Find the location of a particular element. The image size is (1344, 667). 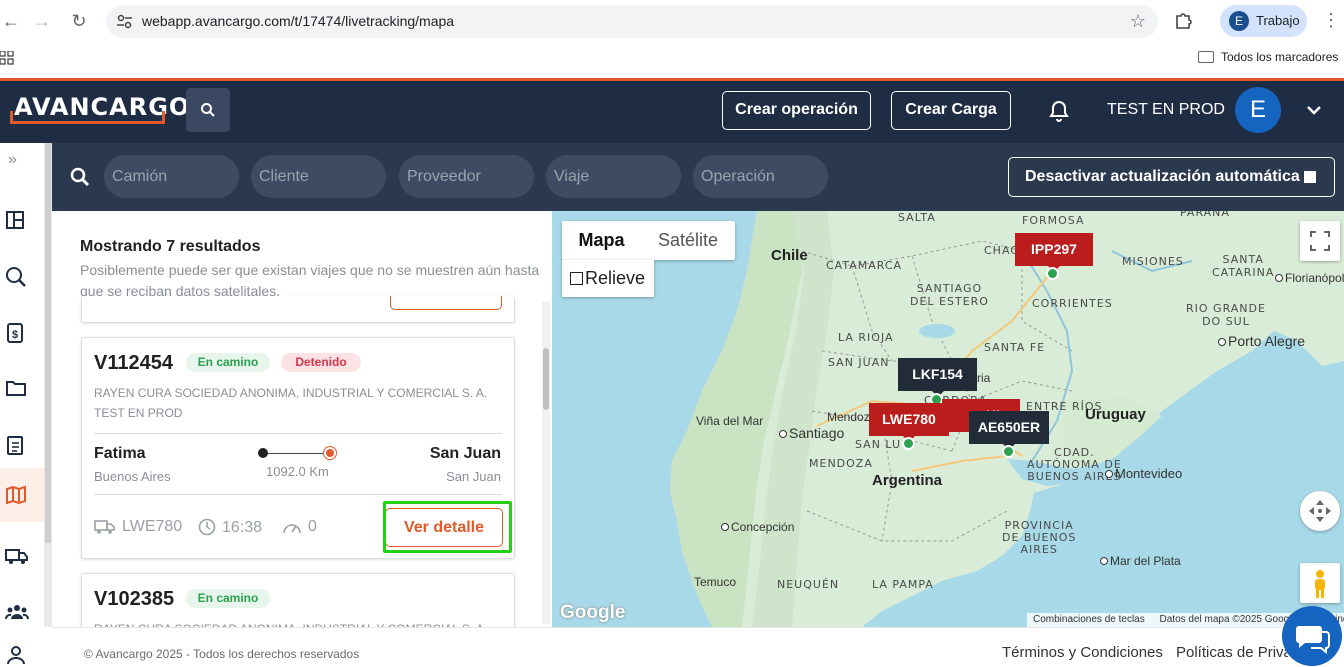

disable-auto-update-button: Desactivar actualización automática is located at coordinates (1171, 177).